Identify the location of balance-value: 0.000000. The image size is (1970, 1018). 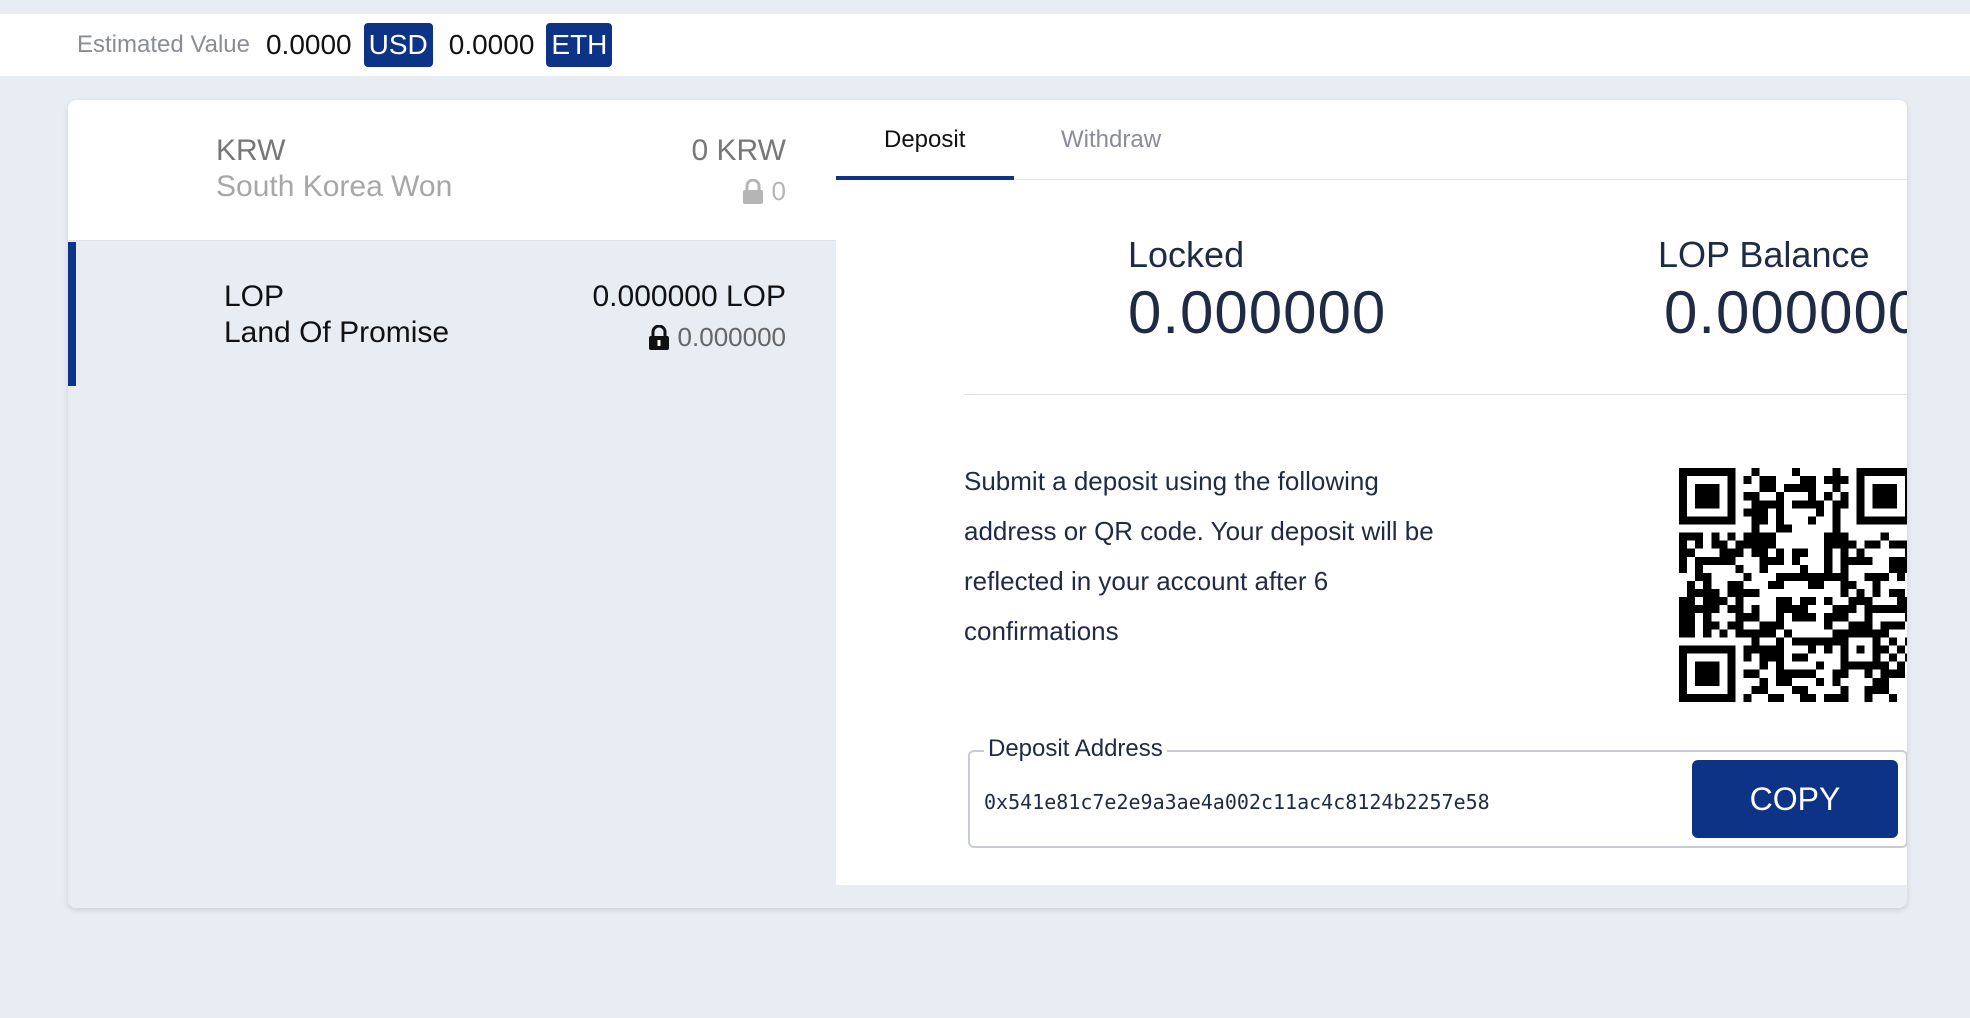
(1785, 312).